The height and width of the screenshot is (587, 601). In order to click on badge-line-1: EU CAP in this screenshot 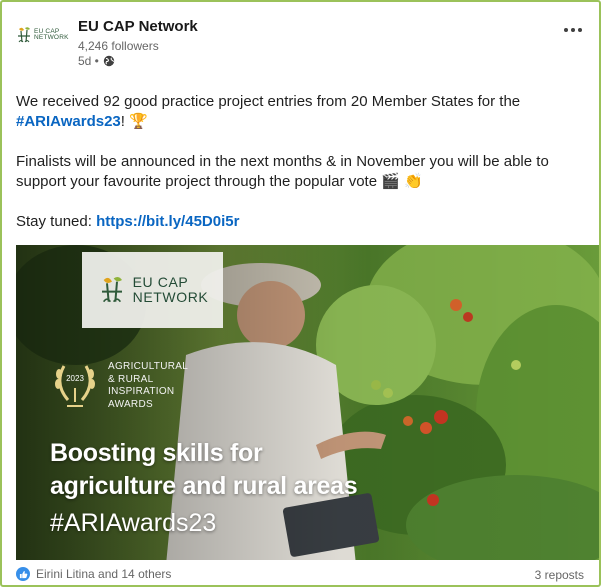, I will do `click(160, 282)`.